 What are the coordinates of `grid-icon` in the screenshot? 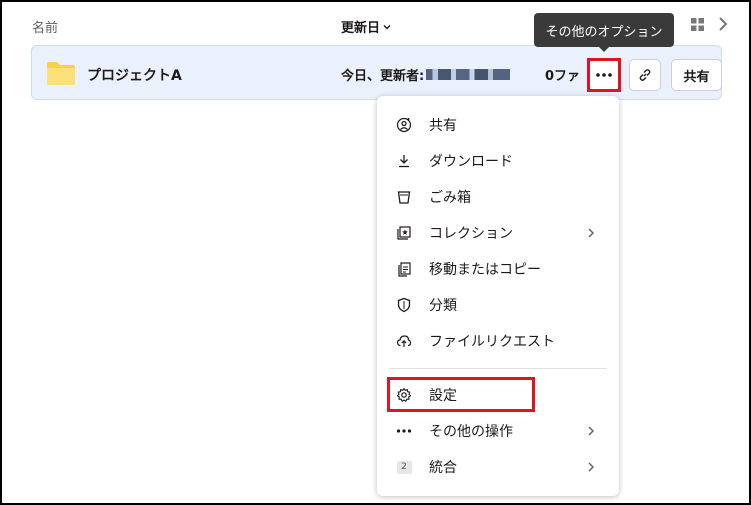 It's located at (697, 24).